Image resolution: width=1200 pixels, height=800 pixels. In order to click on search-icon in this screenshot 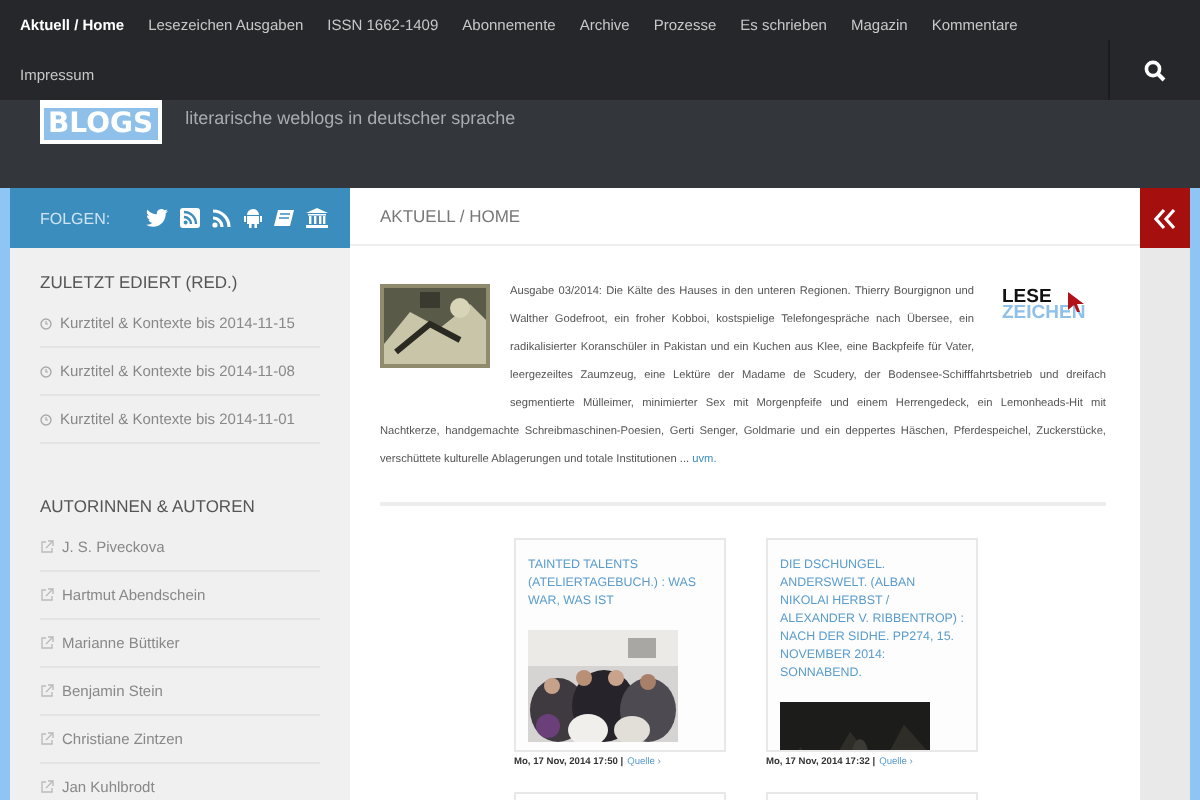, I will do `click(1155, 70)`.